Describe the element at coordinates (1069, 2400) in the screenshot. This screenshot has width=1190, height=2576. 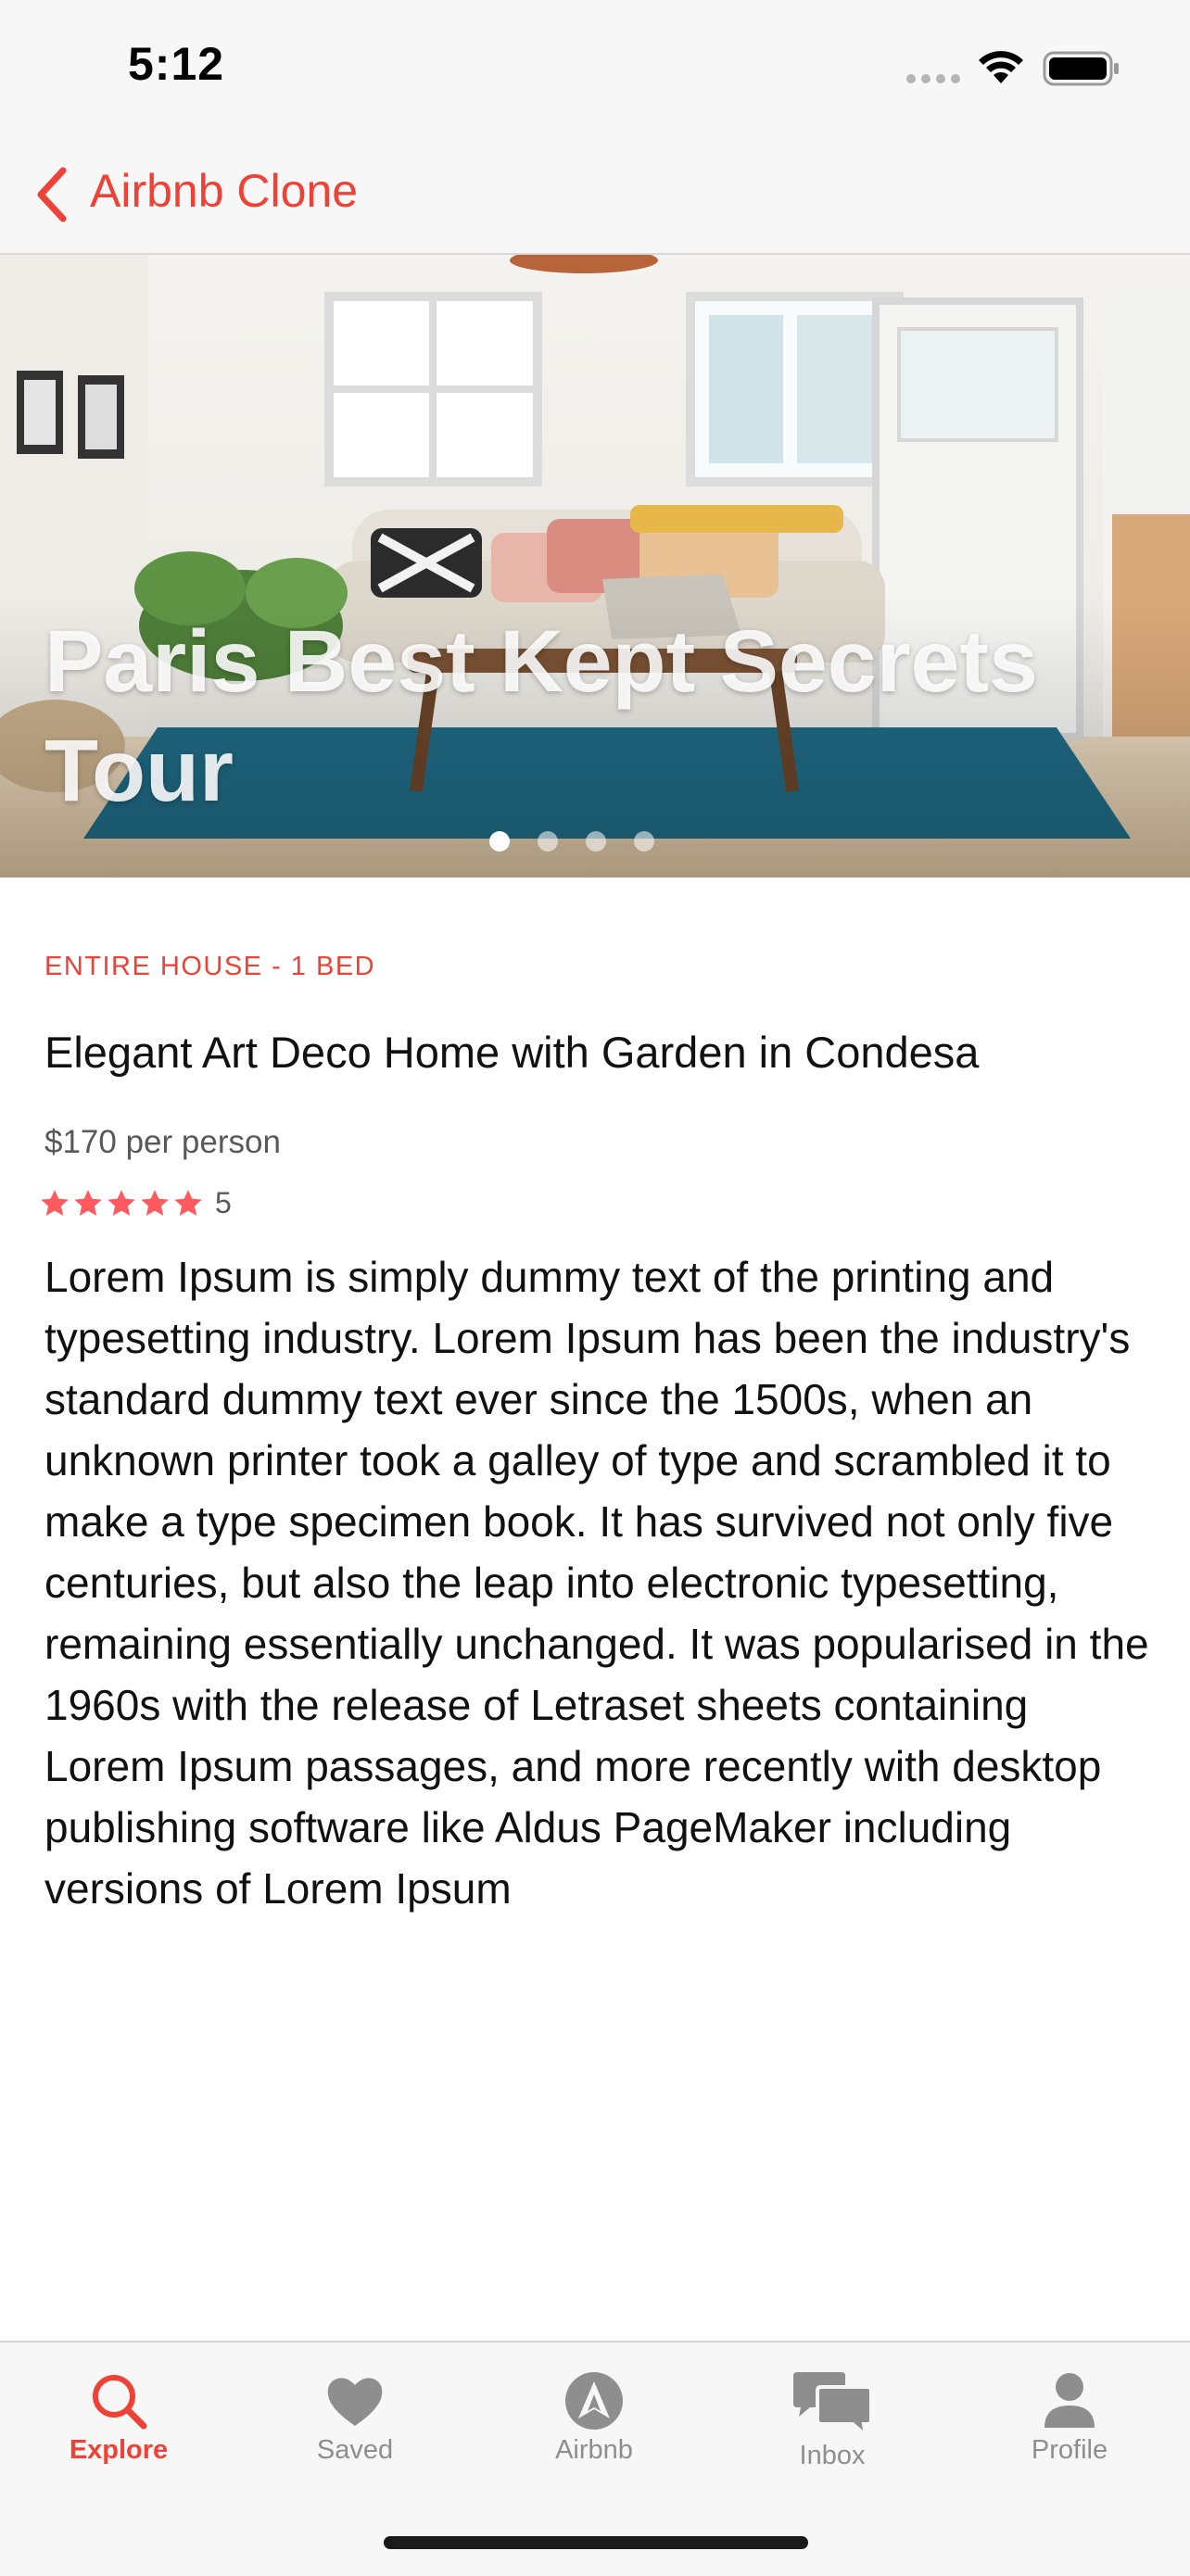
I see `person-icon` at that location.